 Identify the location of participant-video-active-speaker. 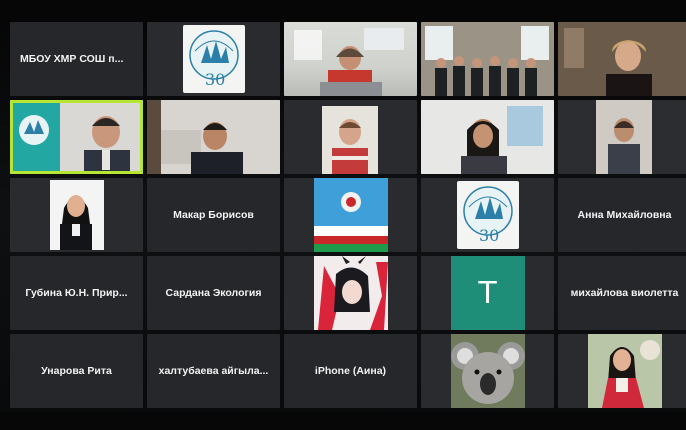
(76, 137).